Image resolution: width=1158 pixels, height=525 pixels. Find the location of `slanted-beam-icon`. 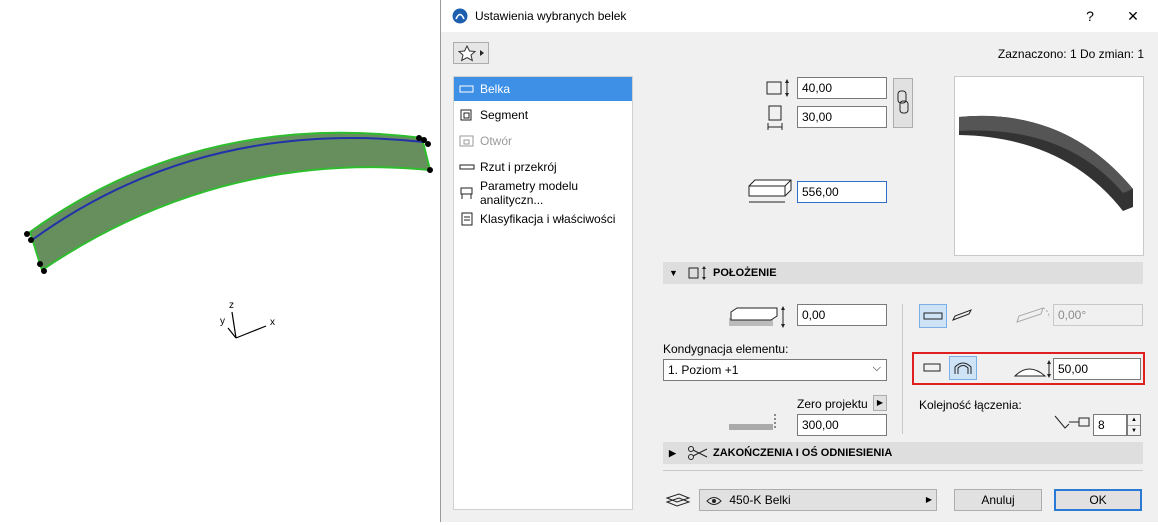

slanted-beam-icon is located at coordinates (962, 315).